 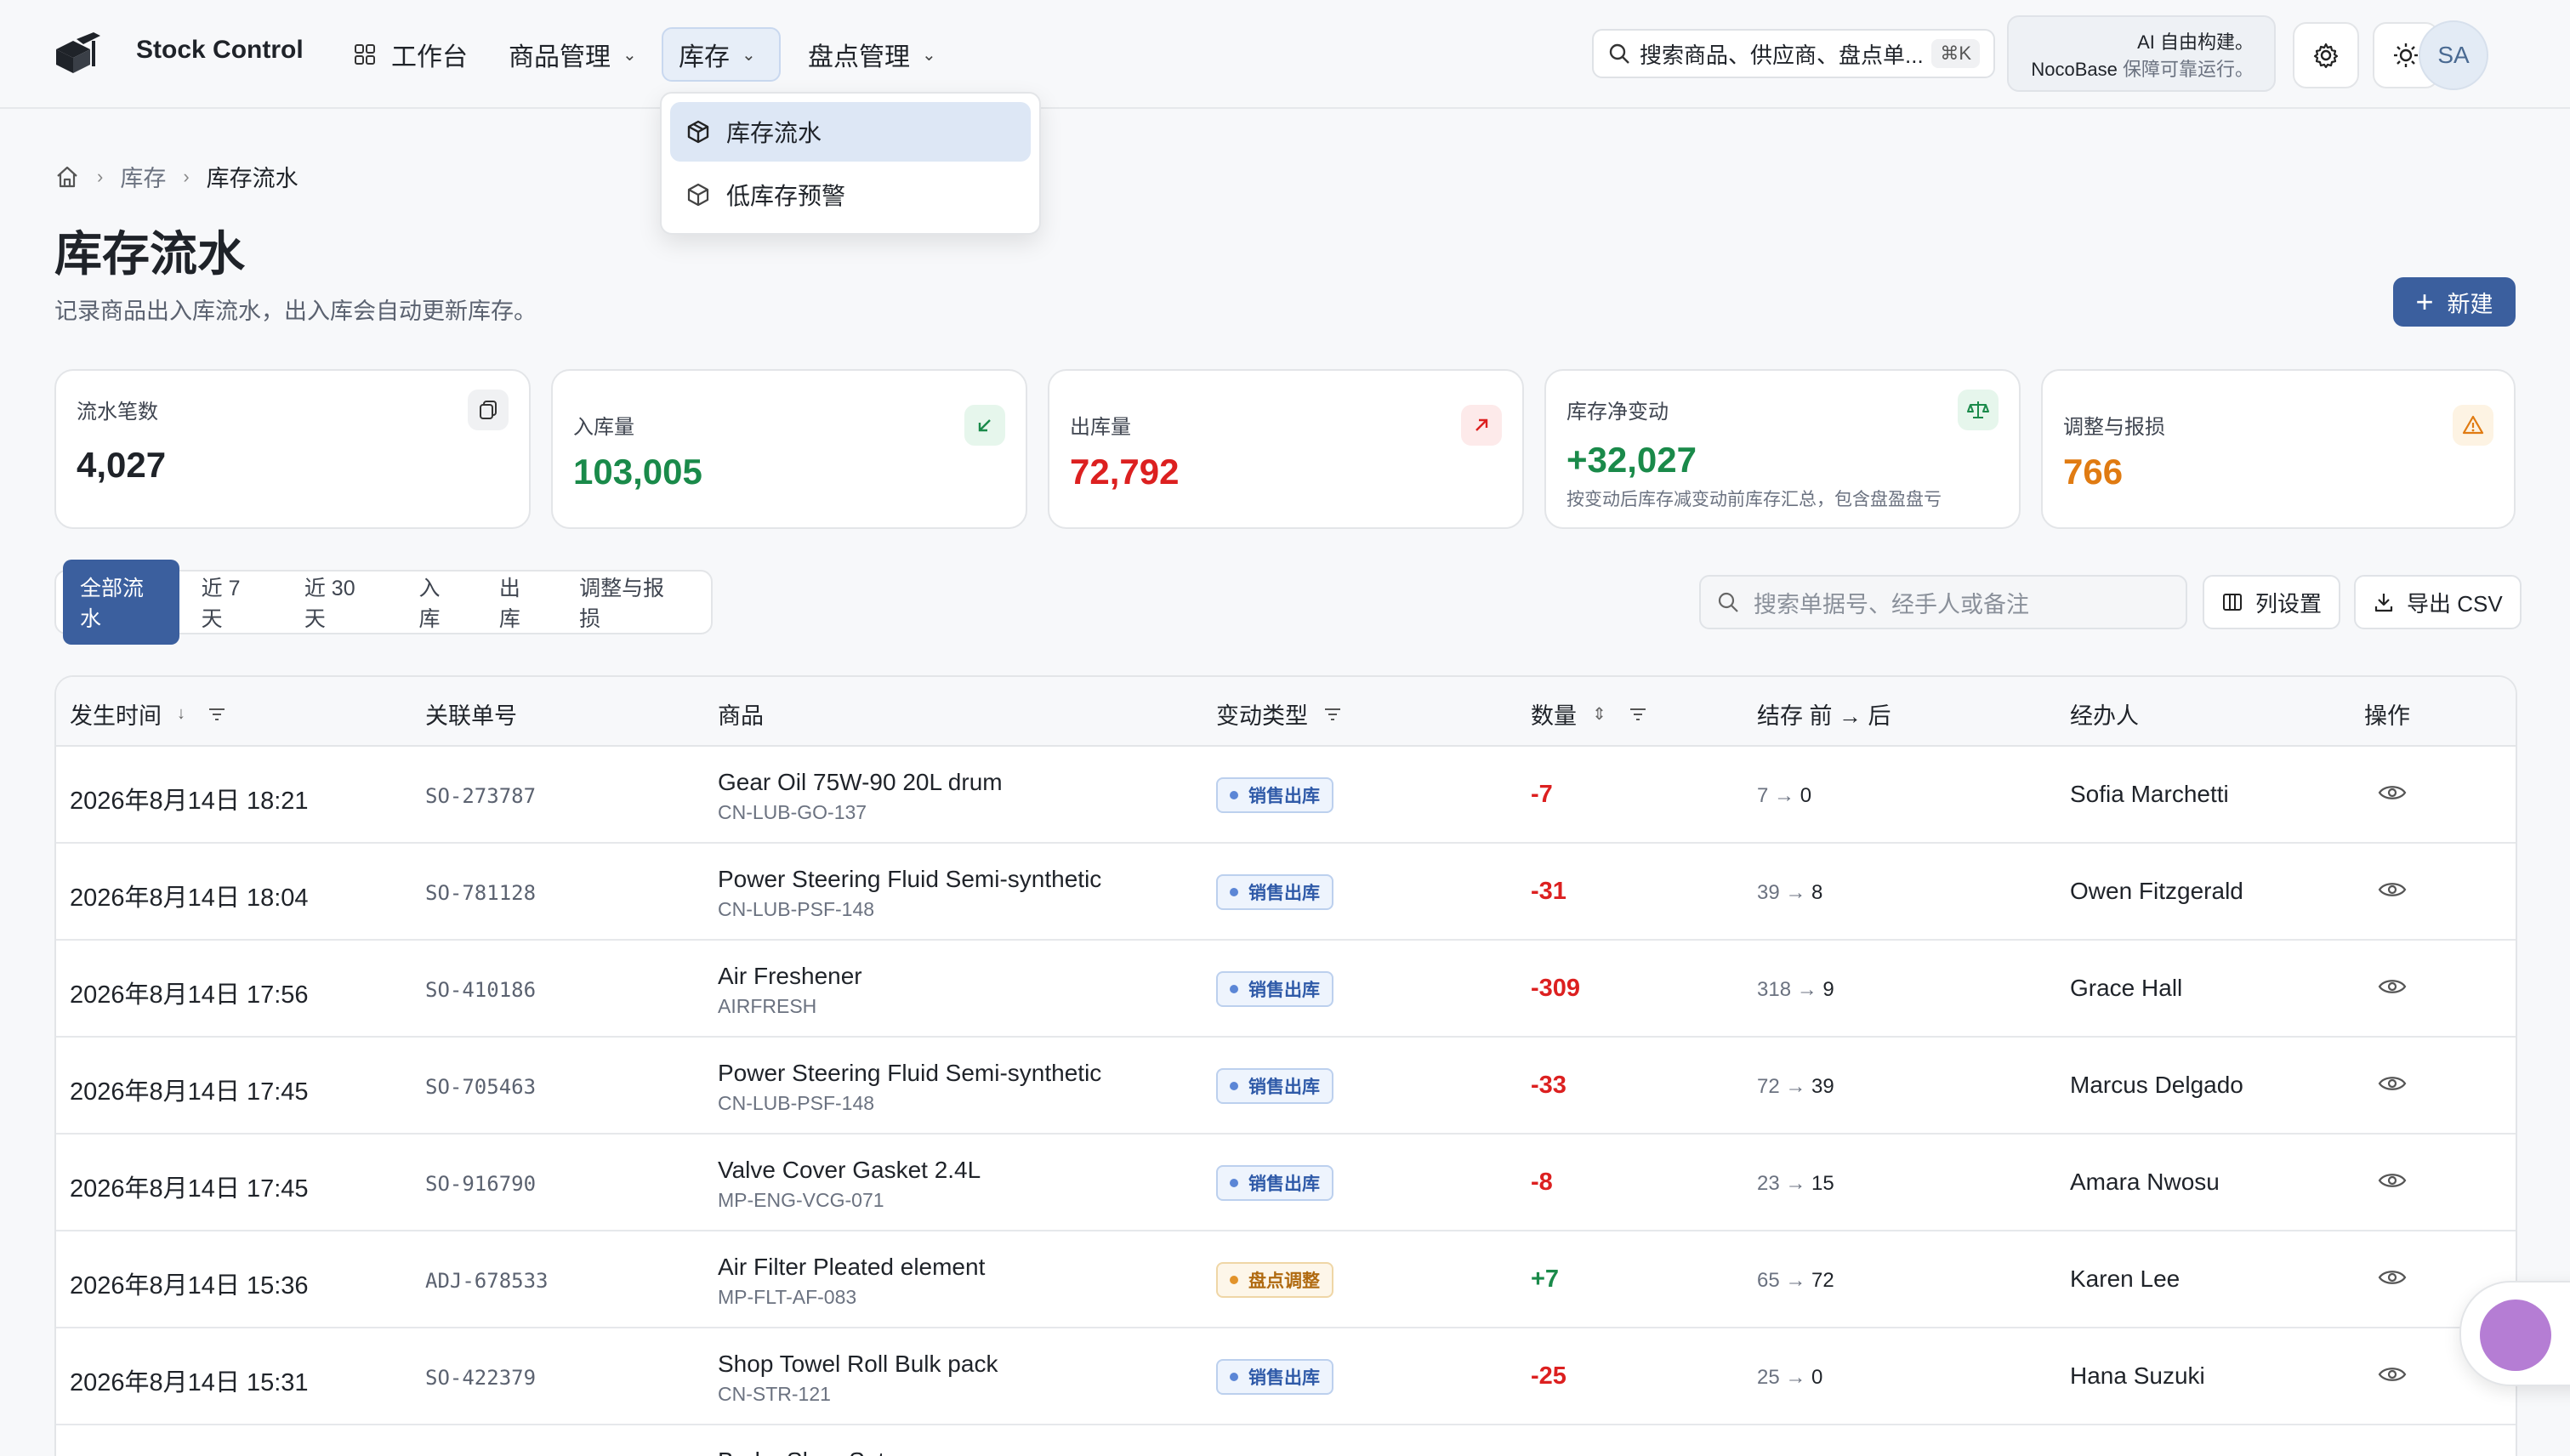 I want to click on ai-promo: AI 自由构建。 NocoBase 保障可靠运行。, so click(x=2142, y=53).